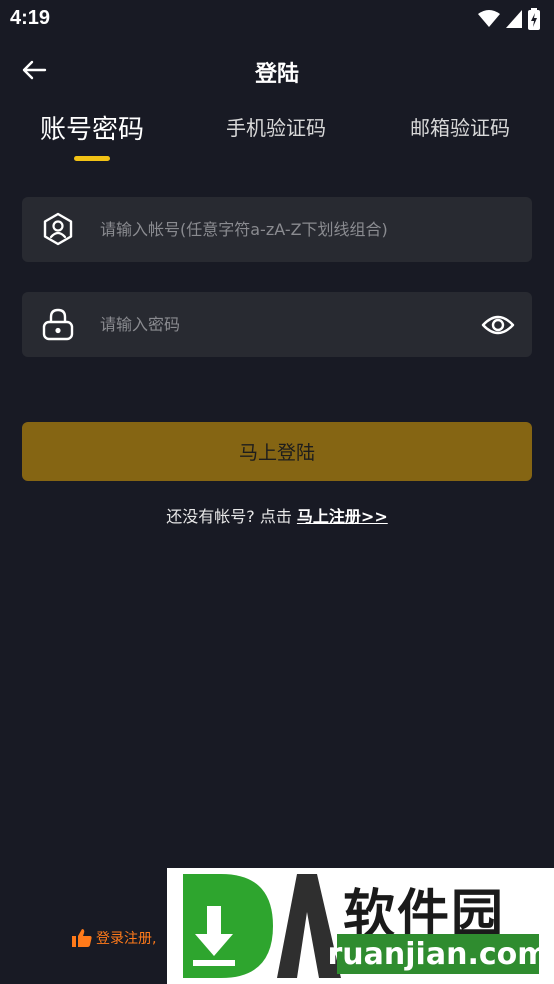 Image resolution: width=554 pixels, height=984 pixels. Describe the element at coordinates (30, 18) in the screenshot. I see `status-time: 4:19` at that location.